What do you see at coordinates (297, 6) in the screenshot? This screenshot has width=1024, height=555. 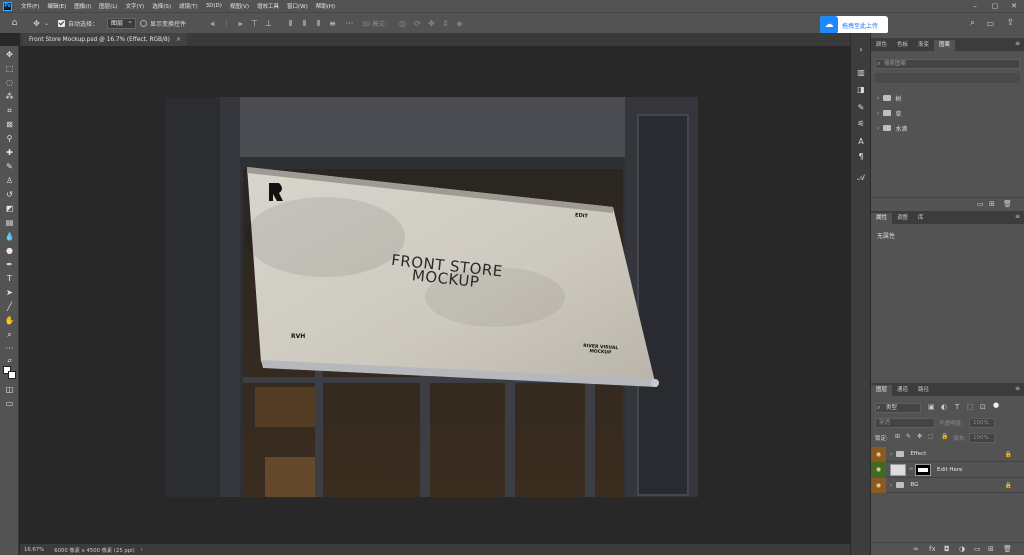 I see `menu-window: 窗口(W)` at bounding box center [297, 6].